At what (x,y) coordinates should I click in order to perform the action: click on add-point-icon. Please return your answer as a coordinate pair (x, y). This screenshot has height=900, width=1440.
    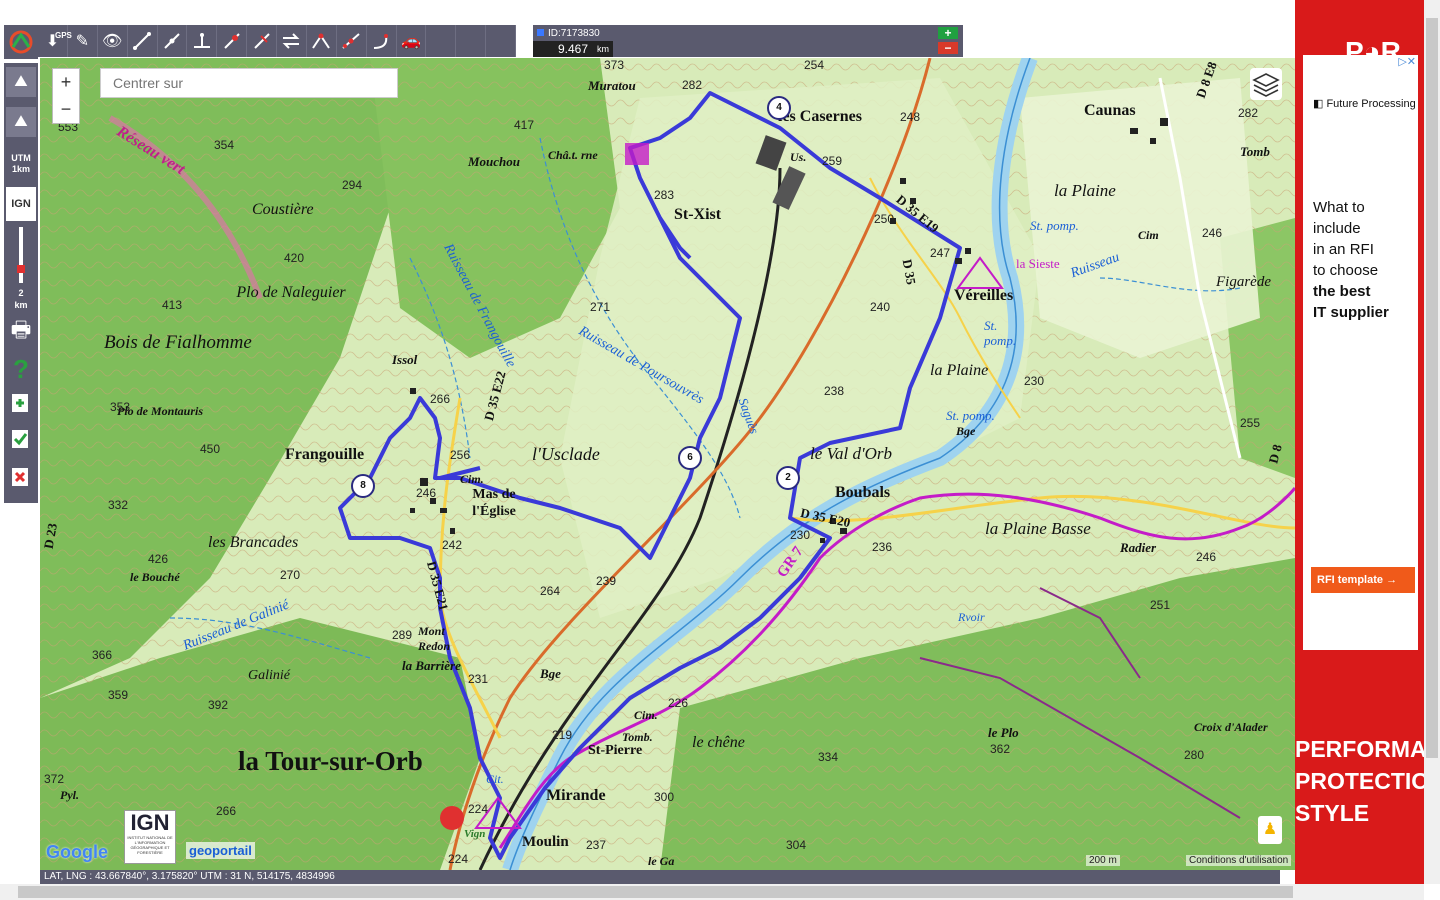
    Looking at the image, I should click on (172, 41).